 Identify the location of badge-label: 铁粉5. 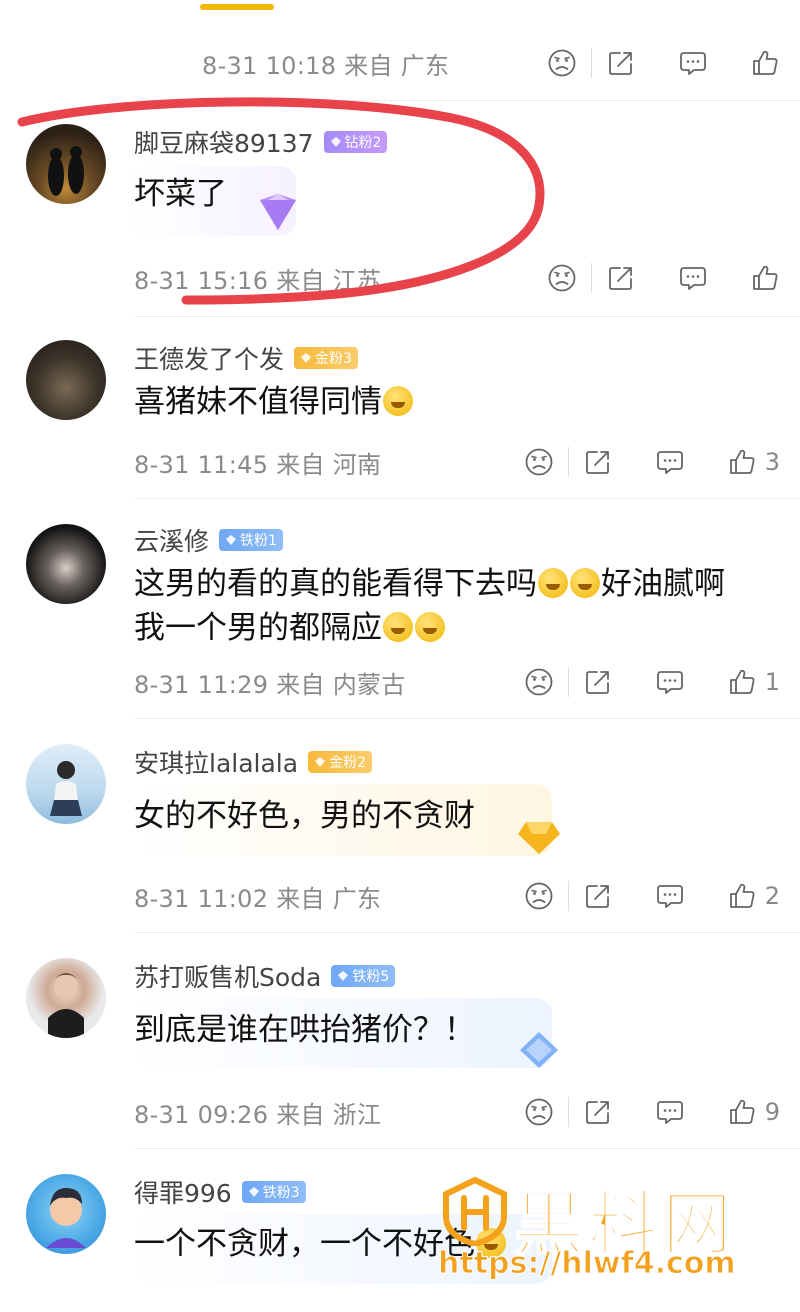
(371, 977).